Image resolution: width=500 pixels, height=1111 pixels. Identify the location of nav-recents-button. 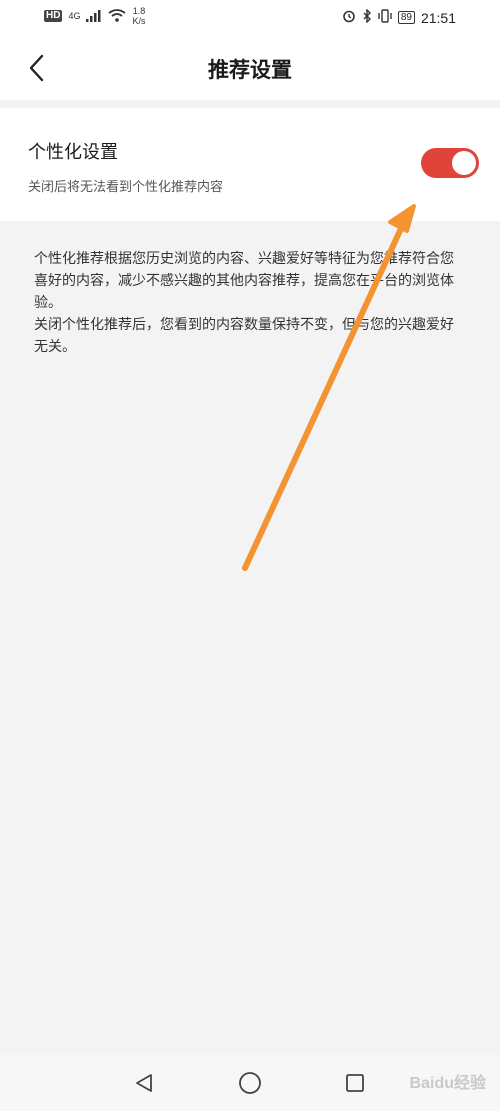
(355, 1083).